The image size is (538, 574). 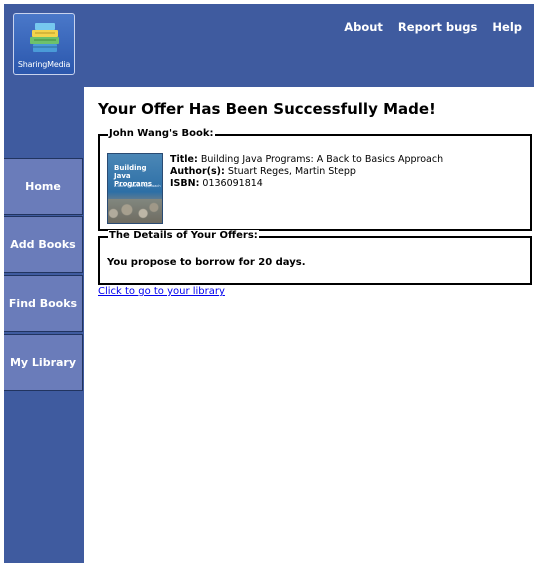 I want to click on report-bugs-link: Report bugs, so click(x=437, y=27).